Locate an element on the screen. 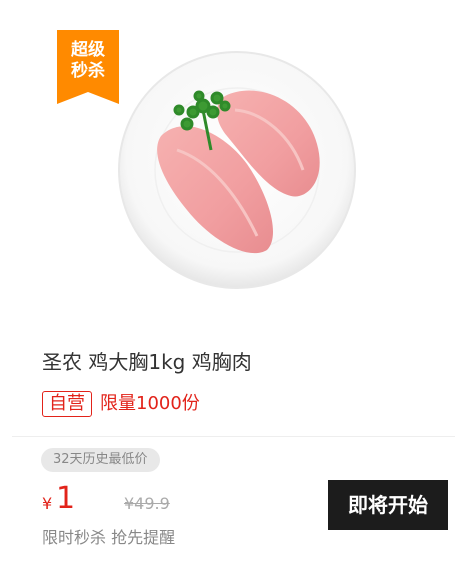  badge-text: 超级 秒杀 is located at coordinates (88, 61).